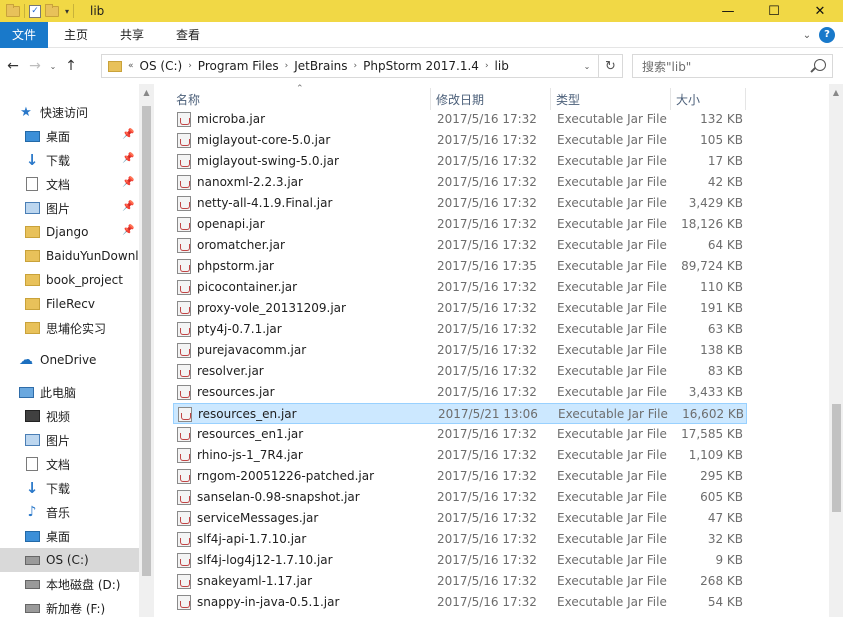  What do you see at coordinates (13, 66) in the screenshot?
I see `back-button: ←` at bounding box center [13, 66].